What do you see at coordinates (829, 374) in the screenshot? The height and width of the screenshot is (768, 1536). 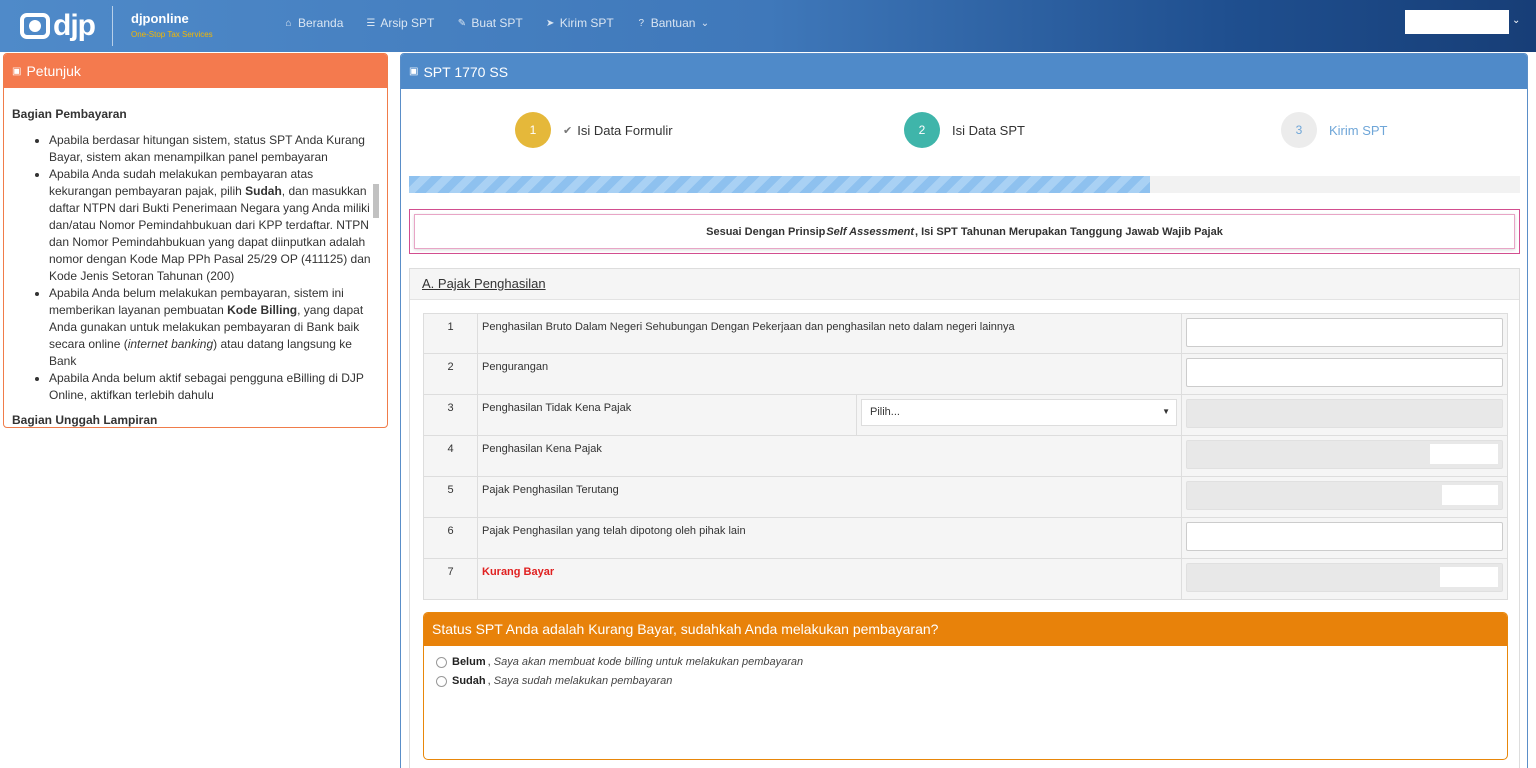 I see `row-label: Pengurangan` at bounding box center [829, 374].